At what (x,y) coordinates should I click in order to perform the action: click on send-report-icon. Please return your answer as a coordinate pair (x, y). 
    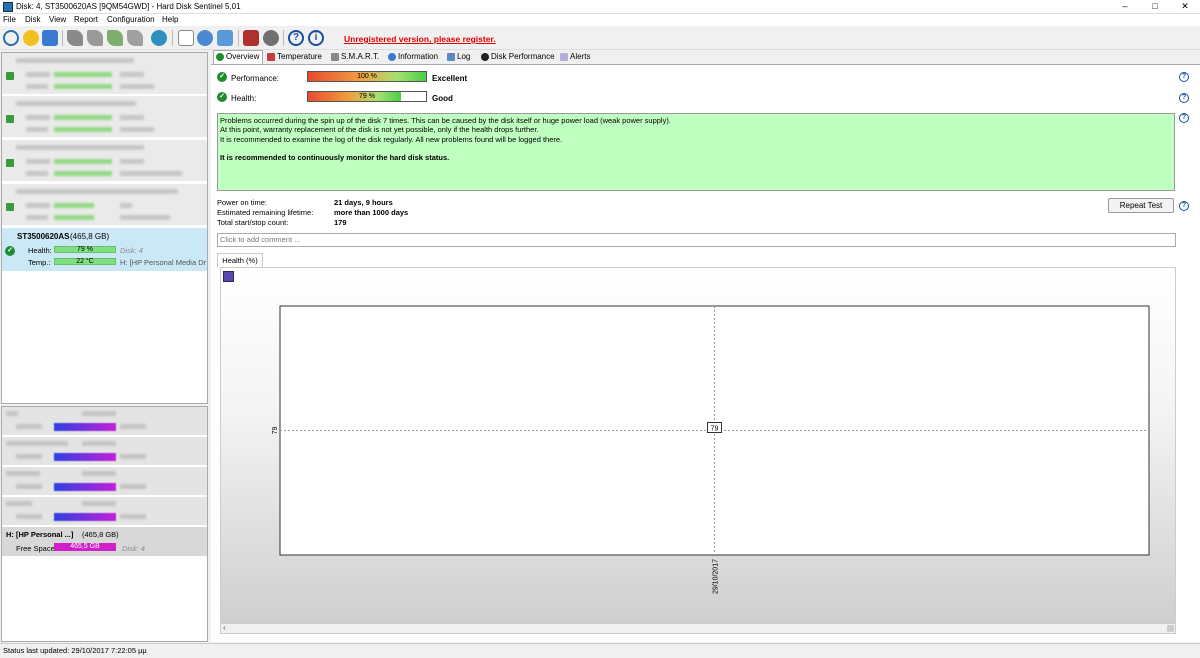
    Looking at the image, I should click on (225, 38).